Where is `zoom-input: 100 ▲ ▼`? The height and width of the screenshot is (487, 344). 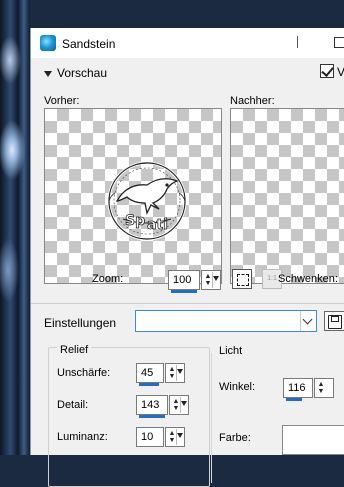 zoom-input: 100 ▲ ▼ is located at coordinates (194, 281).